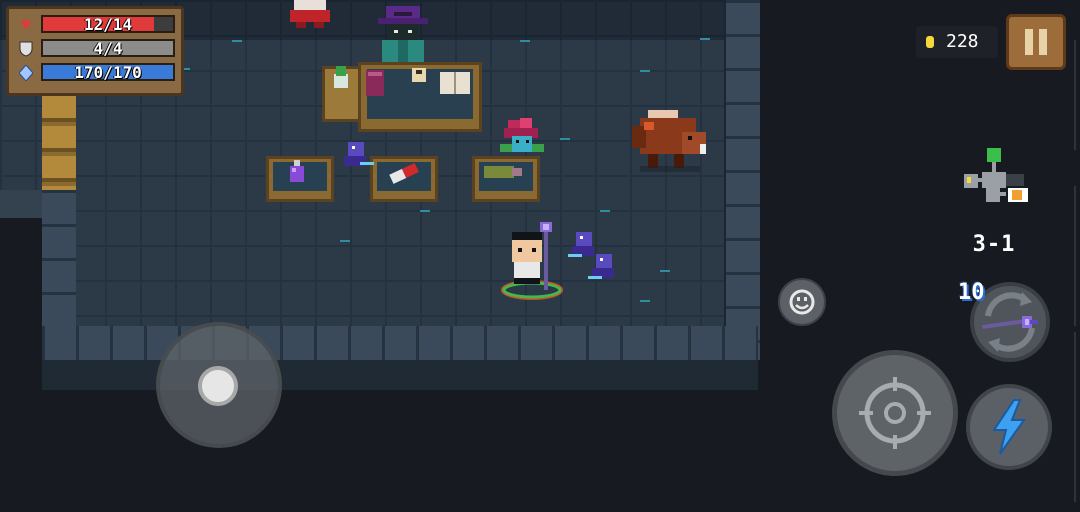  I want to click on left-wall, so click(59, 260).